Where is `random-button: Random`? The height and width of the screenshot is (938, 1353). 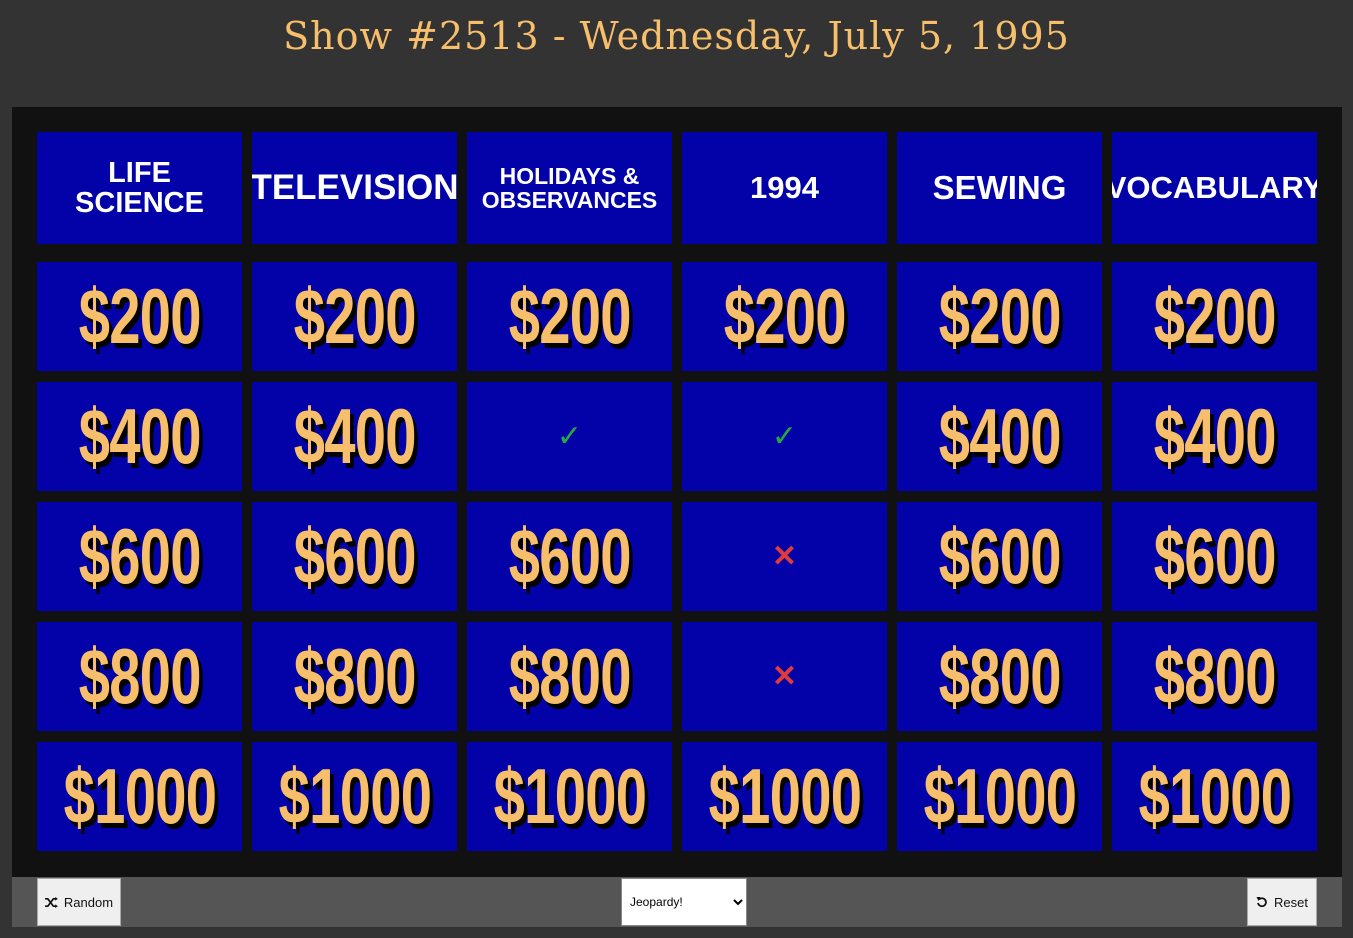
random-button: Random is located at coordinates (79, 902).